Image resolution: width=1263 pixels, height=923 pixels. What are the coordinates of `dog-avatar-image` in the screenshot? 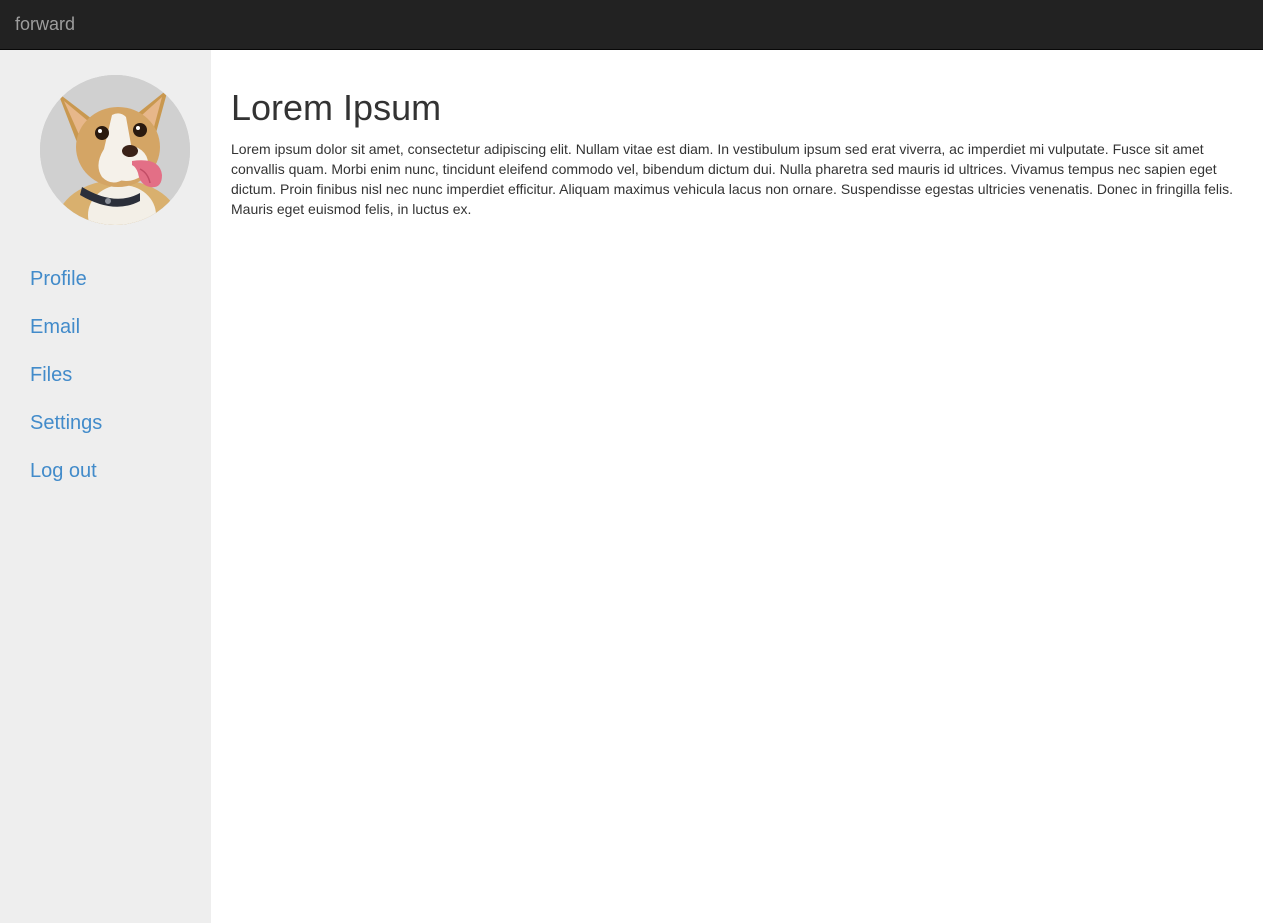 It's located at (115, 150).